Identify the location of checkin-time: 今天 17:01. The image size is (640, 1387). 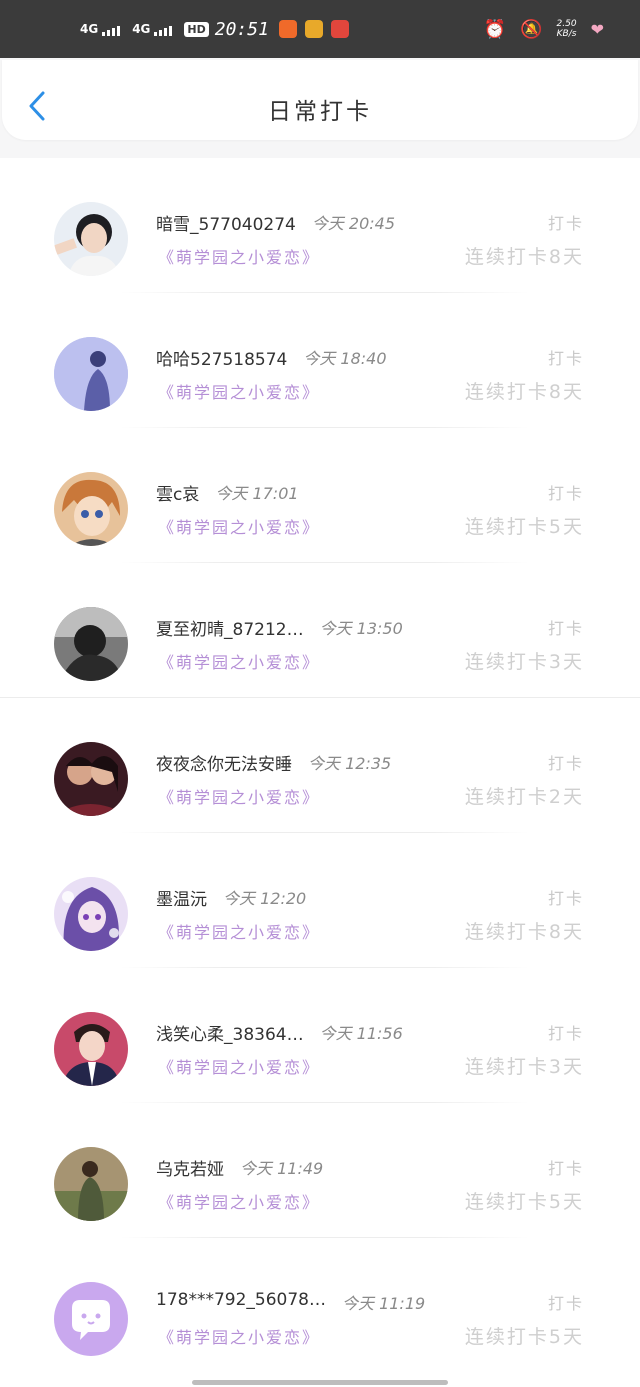
(257, 493).